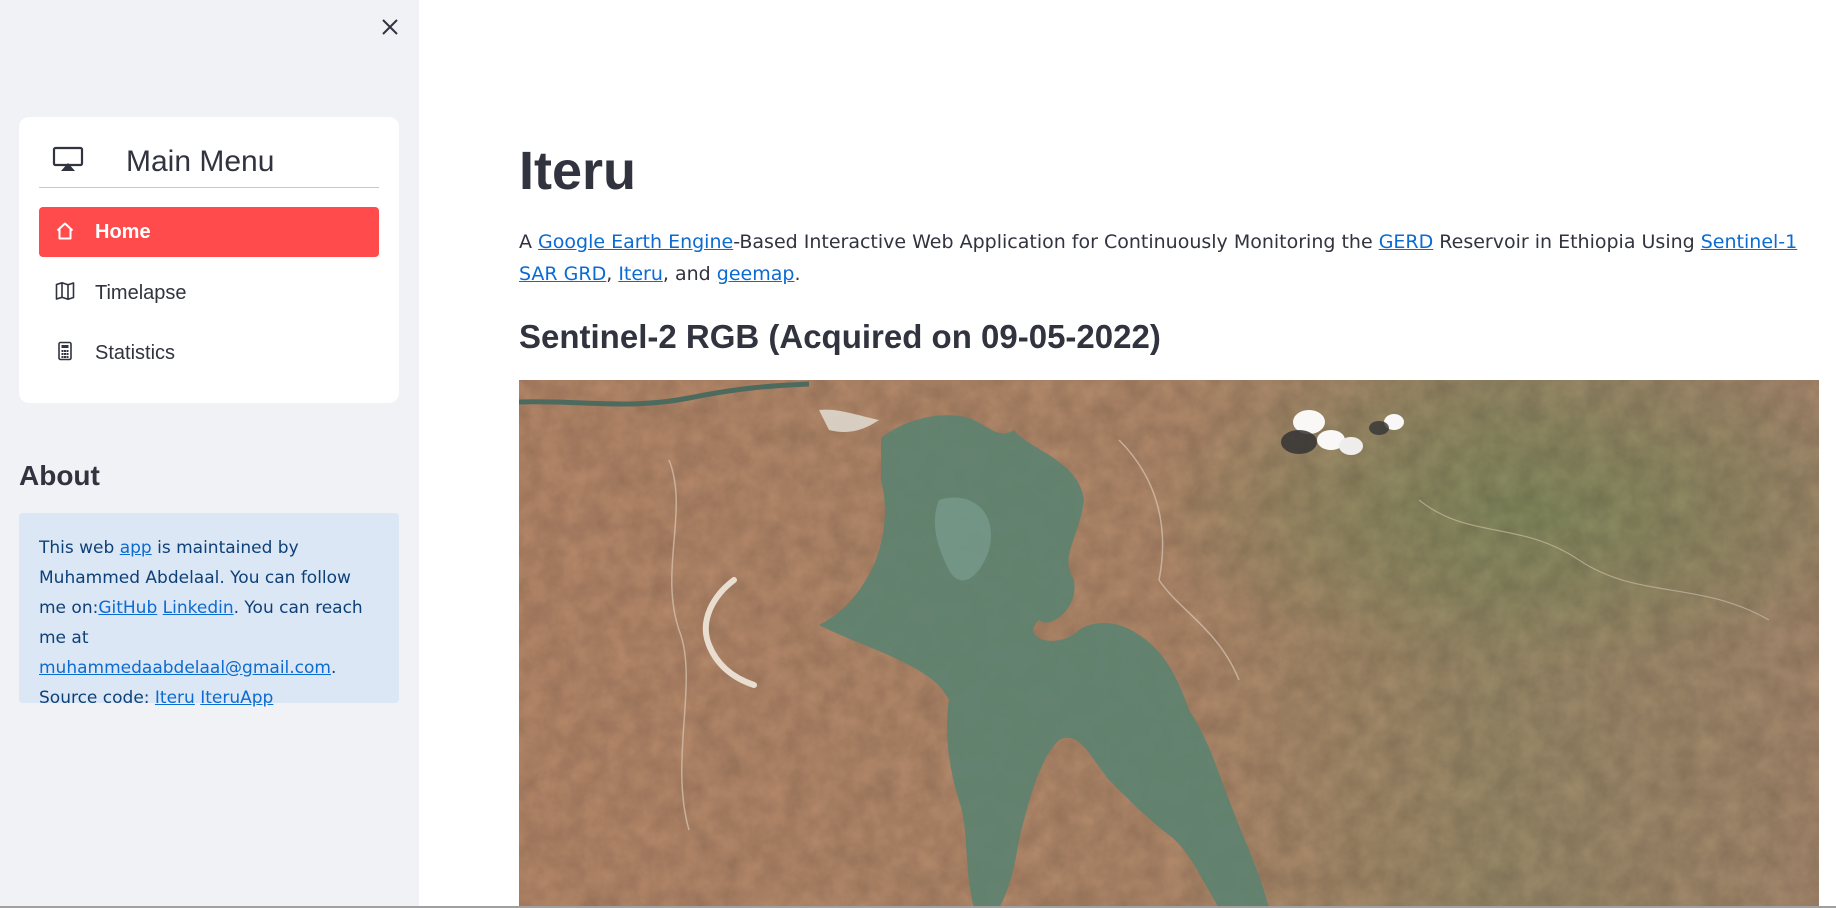 The height and width of the screenshot is (908, 1836). What do you see at coordinates (185, 668) in the screenshot?
I see `email-link: muhammedaabdelaal@gmail.com` at bounding box center [185, 668].